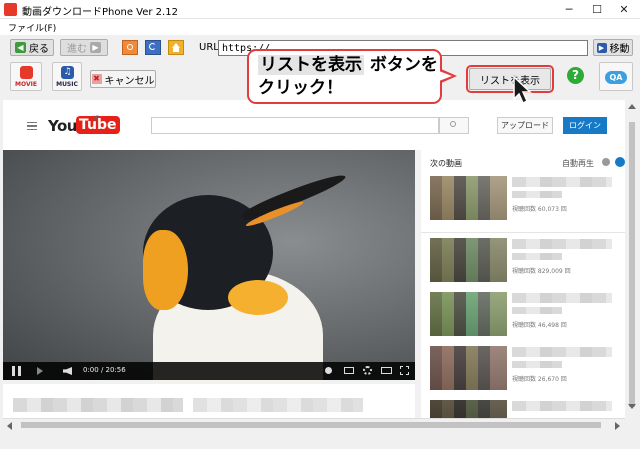 The image size is (640, 449). Describe the element at coordinates (525, 125) in the screenshot. I see `upload-button: アップロード` at that location.